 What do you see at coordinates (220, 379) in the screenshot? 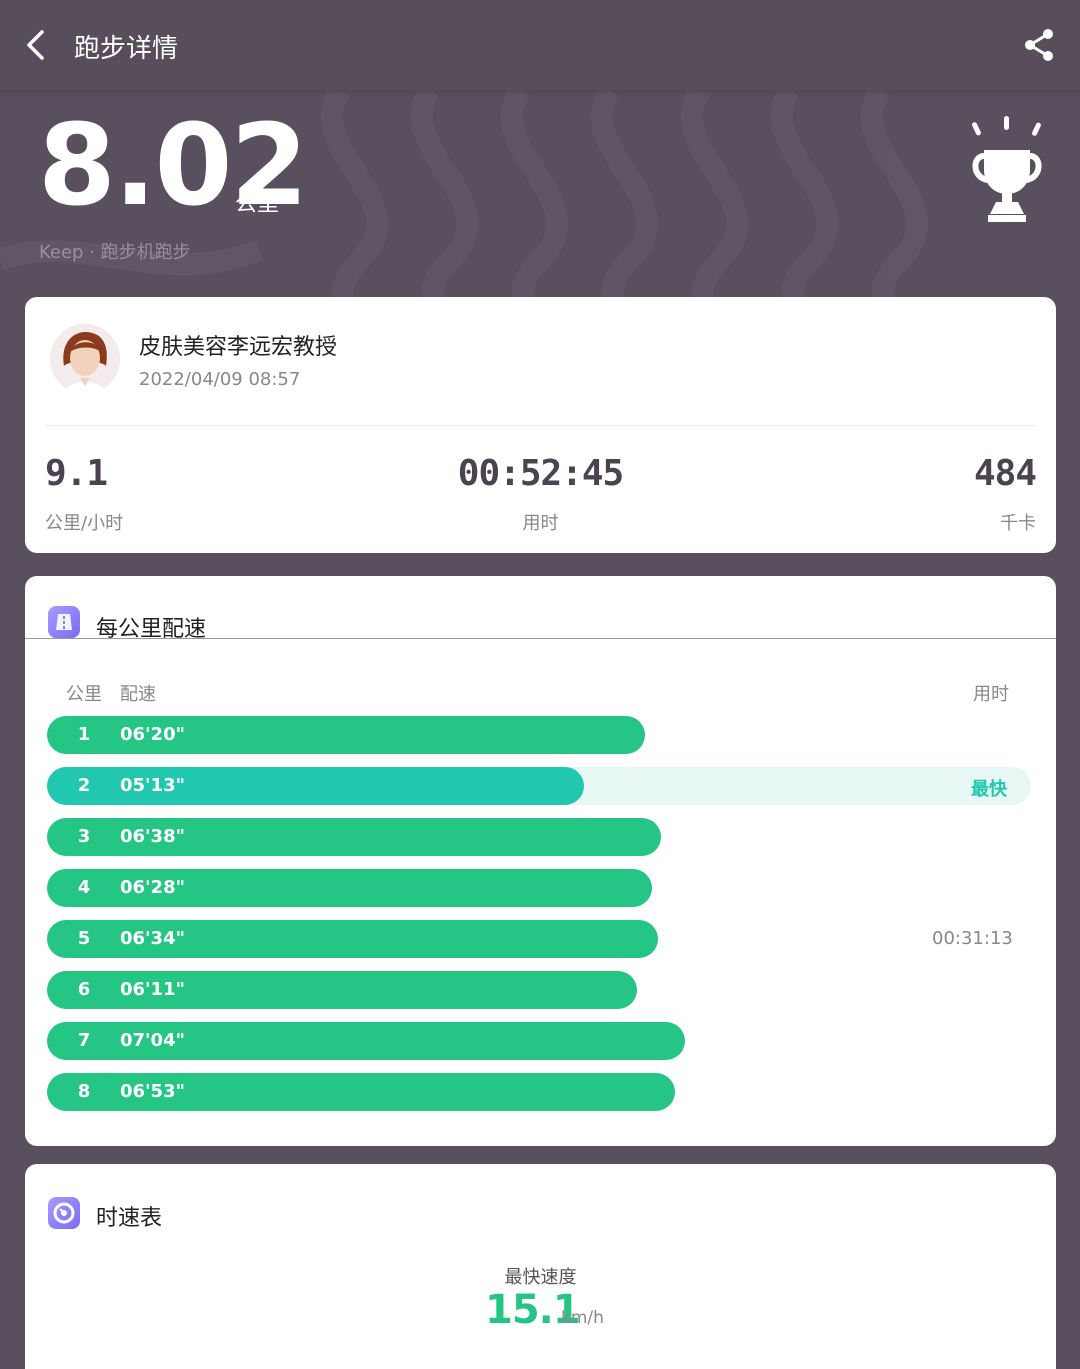
I see `activity-datetime: 2022/04/09 08:57` at bounding box center [220, 379].